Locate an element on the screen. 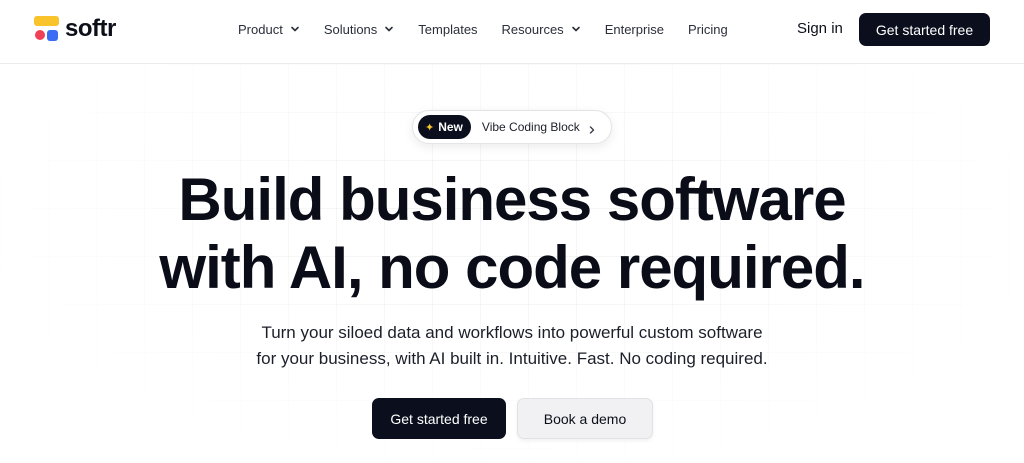 The height and width of the screenshot is (463, 1024). nav-item-label: Templates is located at coordinates (448, 29).